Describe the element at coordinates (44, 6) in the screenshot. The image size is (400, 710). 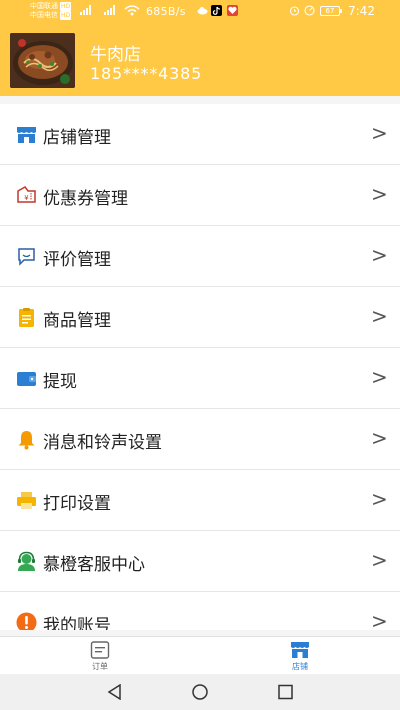
I see `carrier-1: 中国联通` at that location.